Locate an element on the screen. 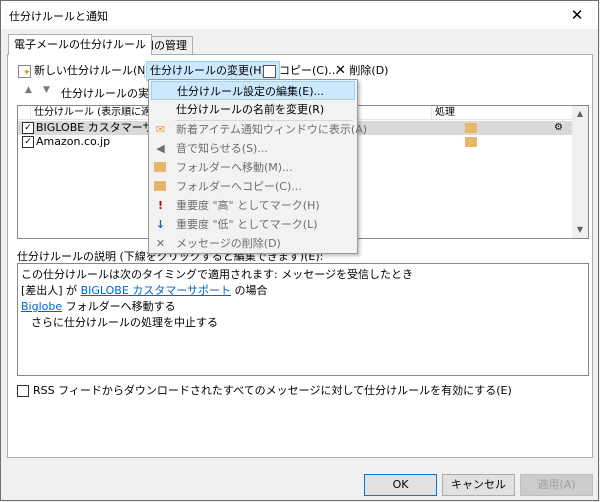 This screenshot has width=600, height=502. move-down-arrow-icon: ▼ is located at coordinates (46, 90).